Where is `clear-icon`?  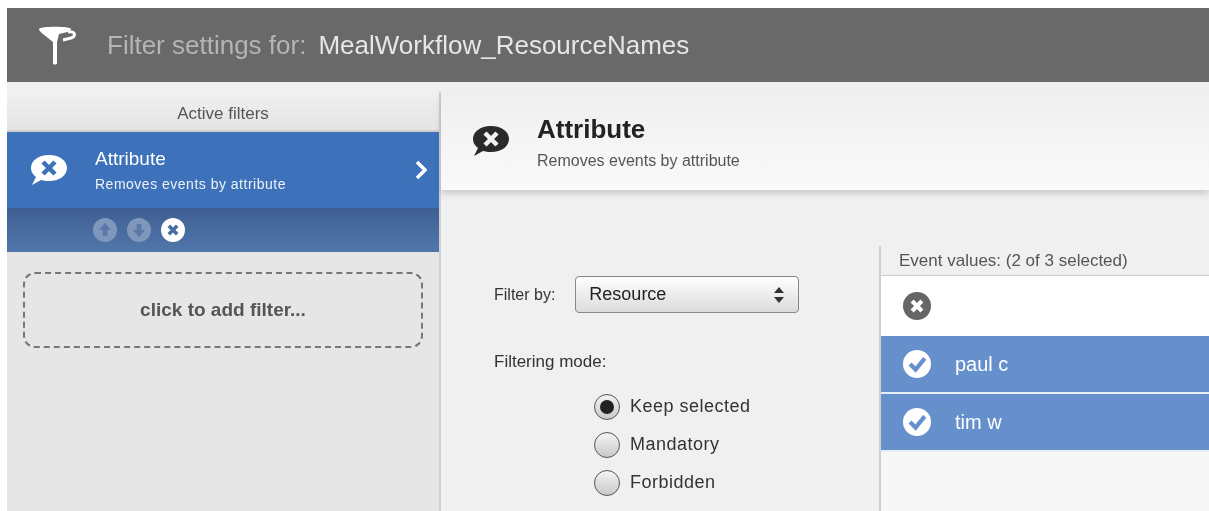 clear-icon is located at coordinates (917, 306).